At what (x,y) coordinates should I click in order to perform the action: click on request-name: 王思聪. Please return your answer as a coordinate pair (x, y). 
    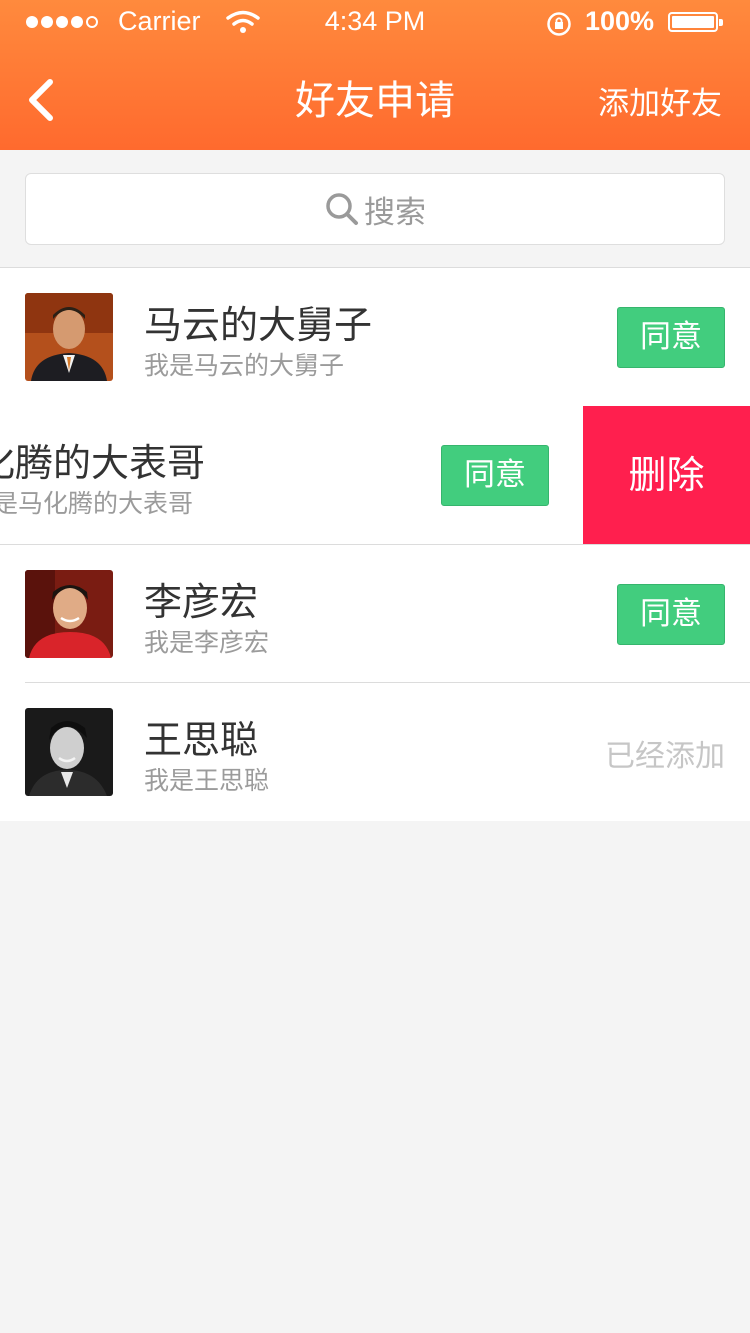
    Looking at the image, I should click on (201, 740).